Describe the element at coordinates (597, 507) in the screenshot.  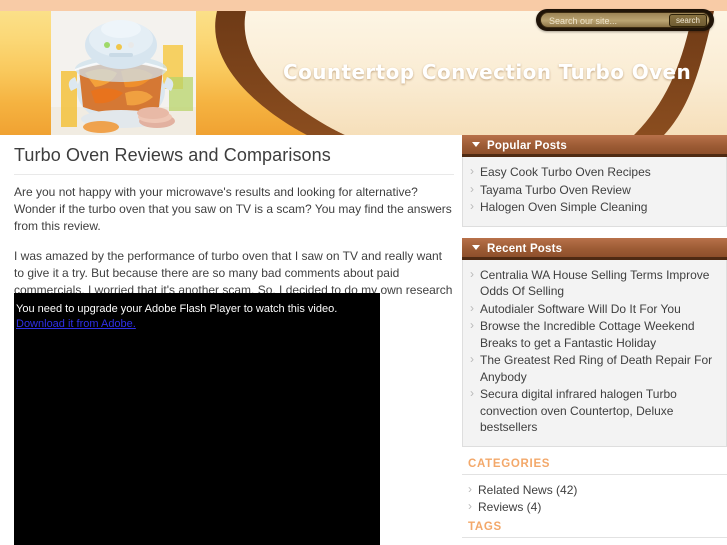
I see `list-item: Reviews (4)` at that location.